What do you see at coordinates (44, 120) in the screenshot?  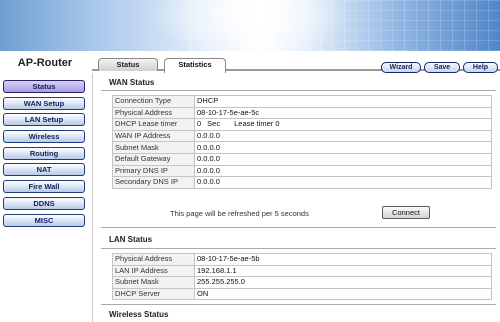 I see `sidebar-item-lan-setup: LAN Setup` at bounding box center [44, 120].